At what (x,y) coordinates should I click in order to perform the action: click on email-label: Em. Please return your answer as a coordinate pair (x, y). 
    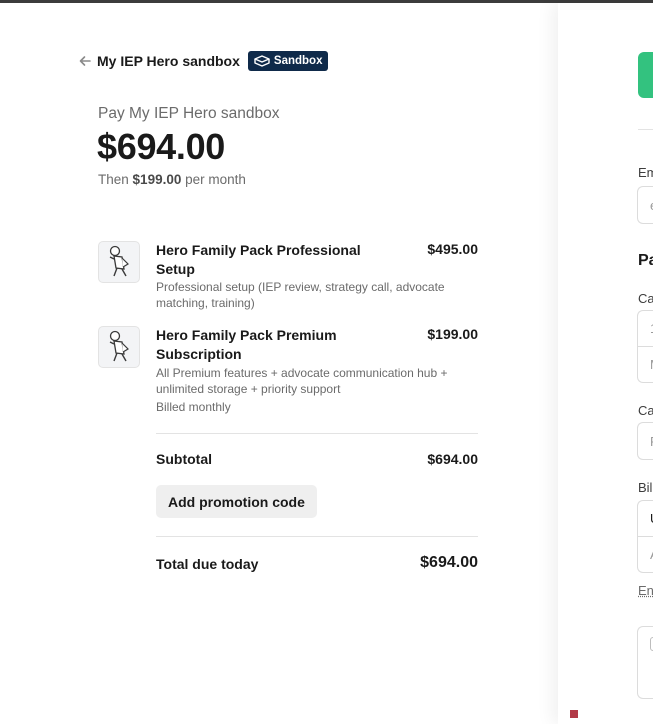
    Looking at the image, I should click on (645, 172).